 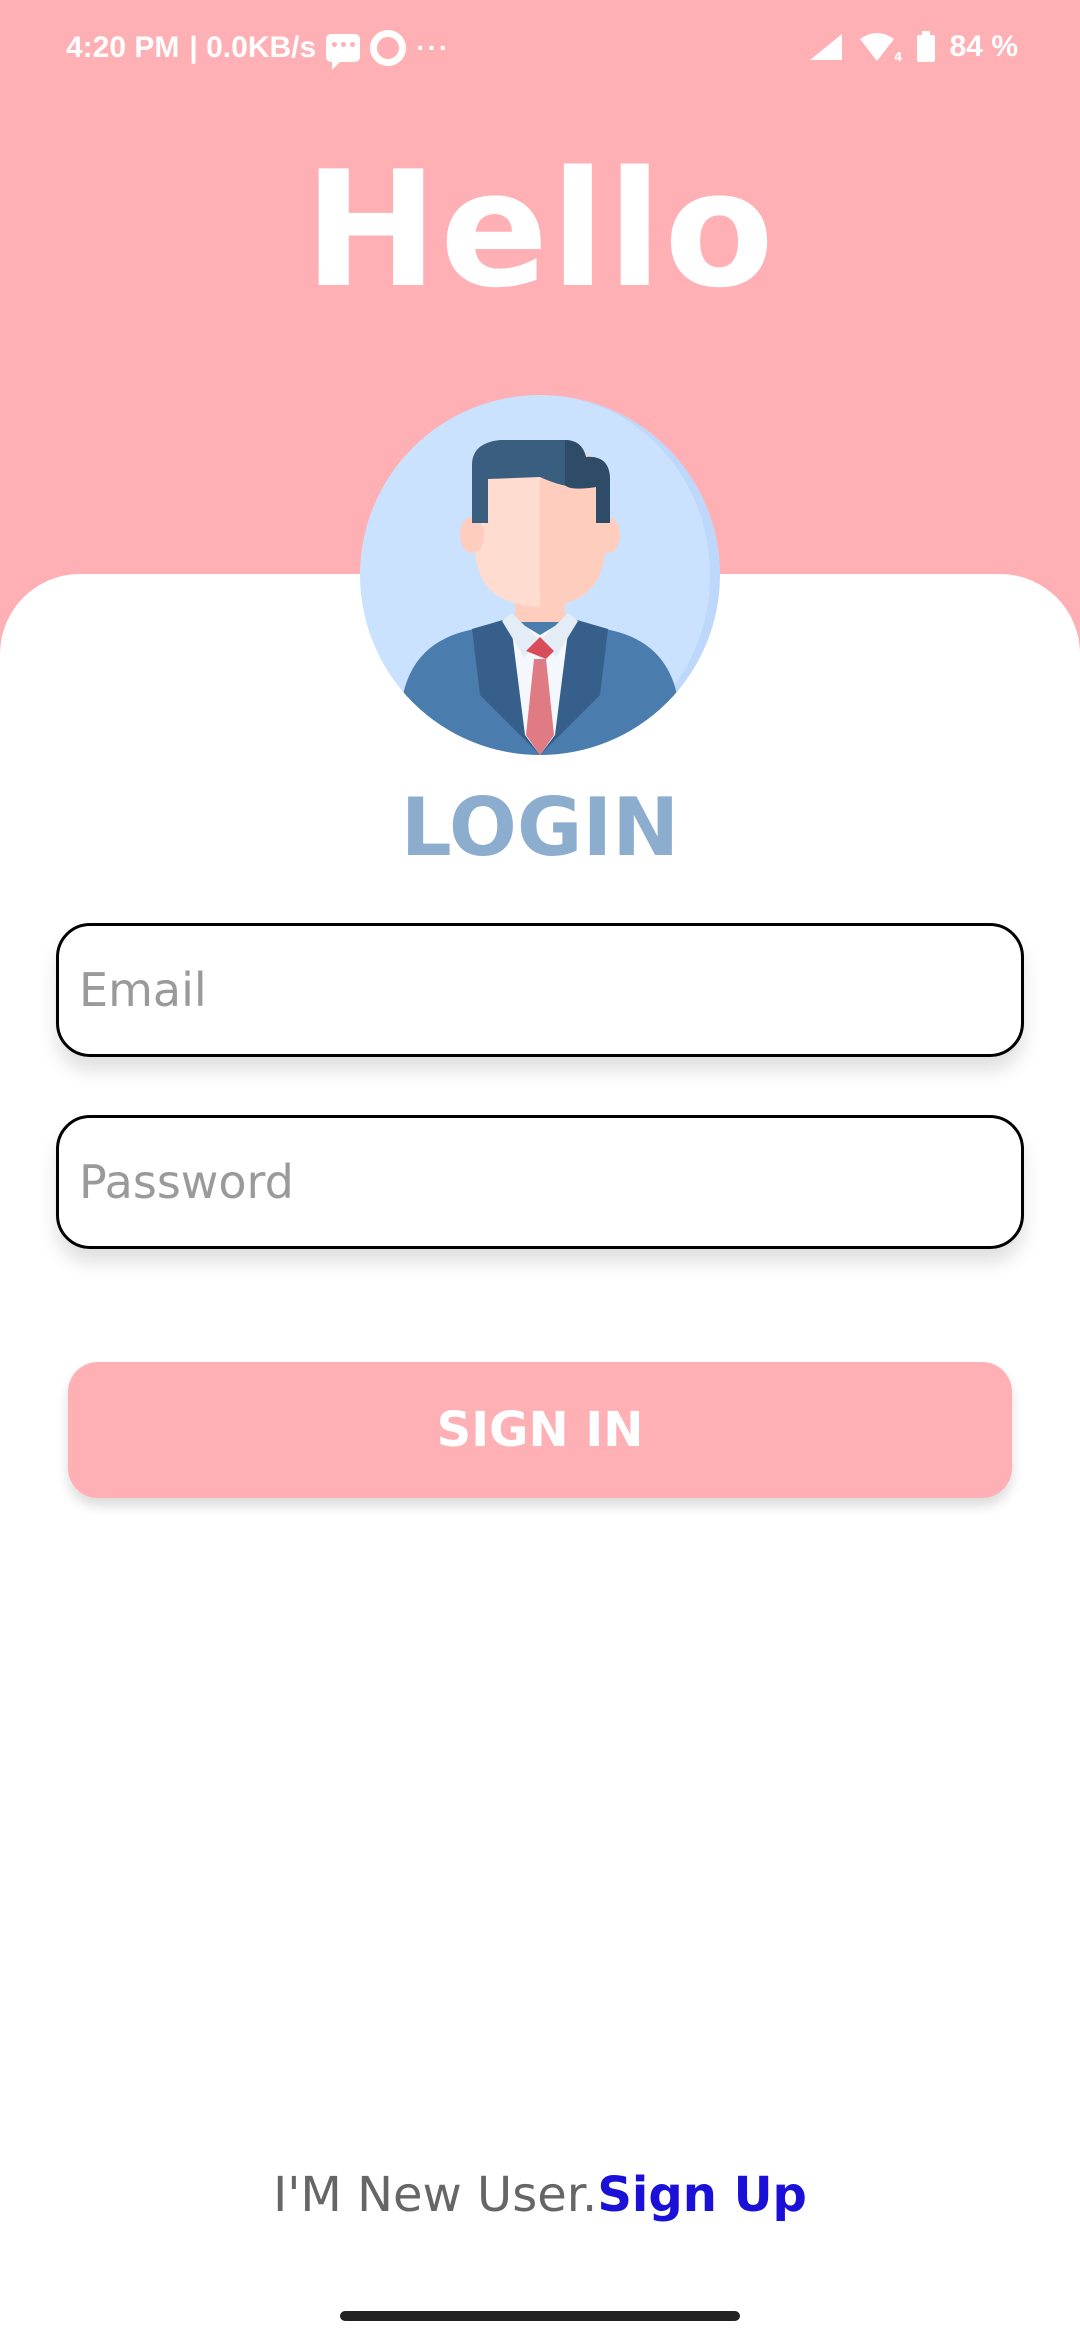 What do you see at coordinates (435, 2195) in the screenshot?
I see `new-user-text: I'M New User.` at bounding box center [435, 2195].